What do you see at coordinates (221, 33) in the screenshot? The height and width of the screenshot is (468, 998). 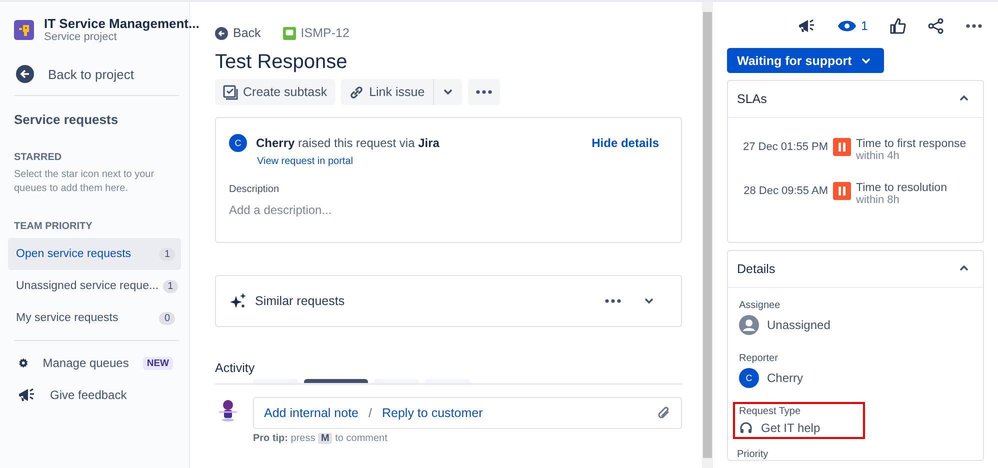 I see `back-arrow-icon` at bounding box center [221, 33].